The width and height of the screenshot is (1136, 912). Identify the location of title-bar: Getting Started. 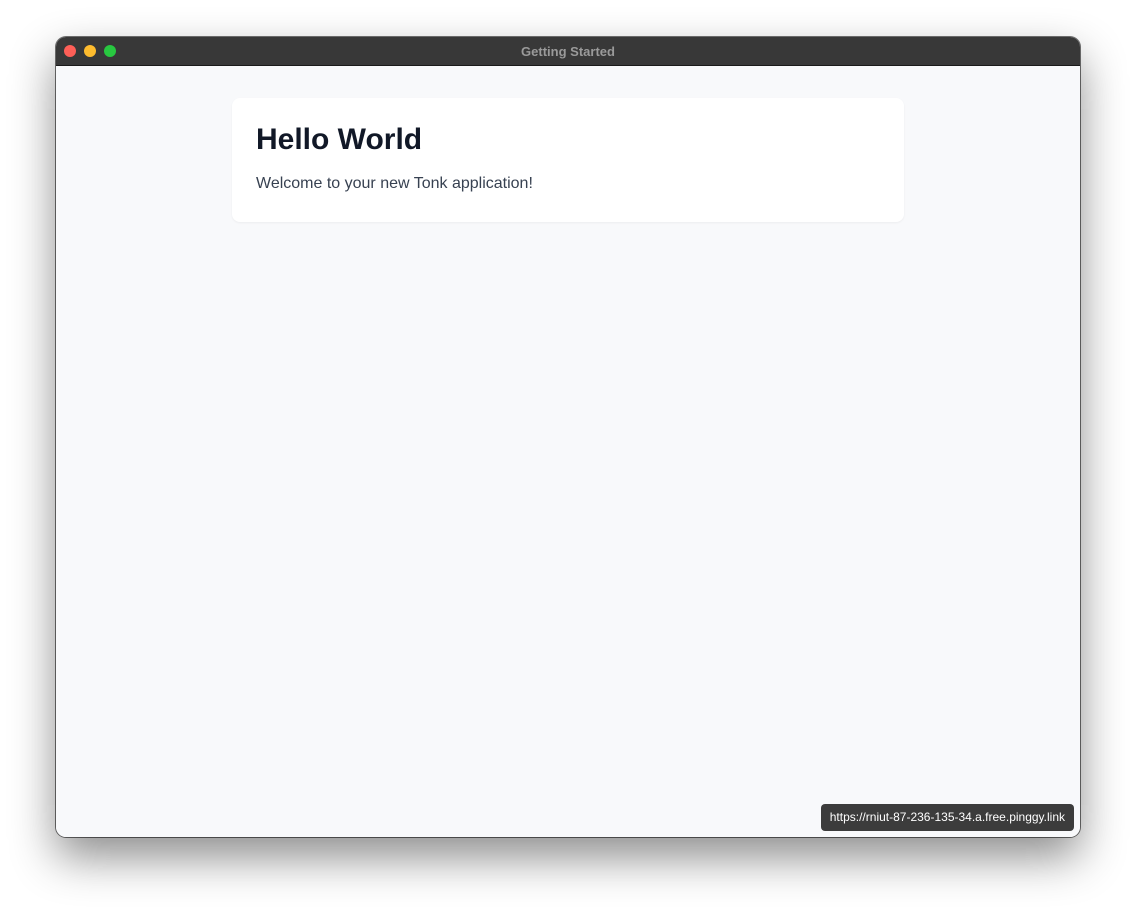
(568, 51).